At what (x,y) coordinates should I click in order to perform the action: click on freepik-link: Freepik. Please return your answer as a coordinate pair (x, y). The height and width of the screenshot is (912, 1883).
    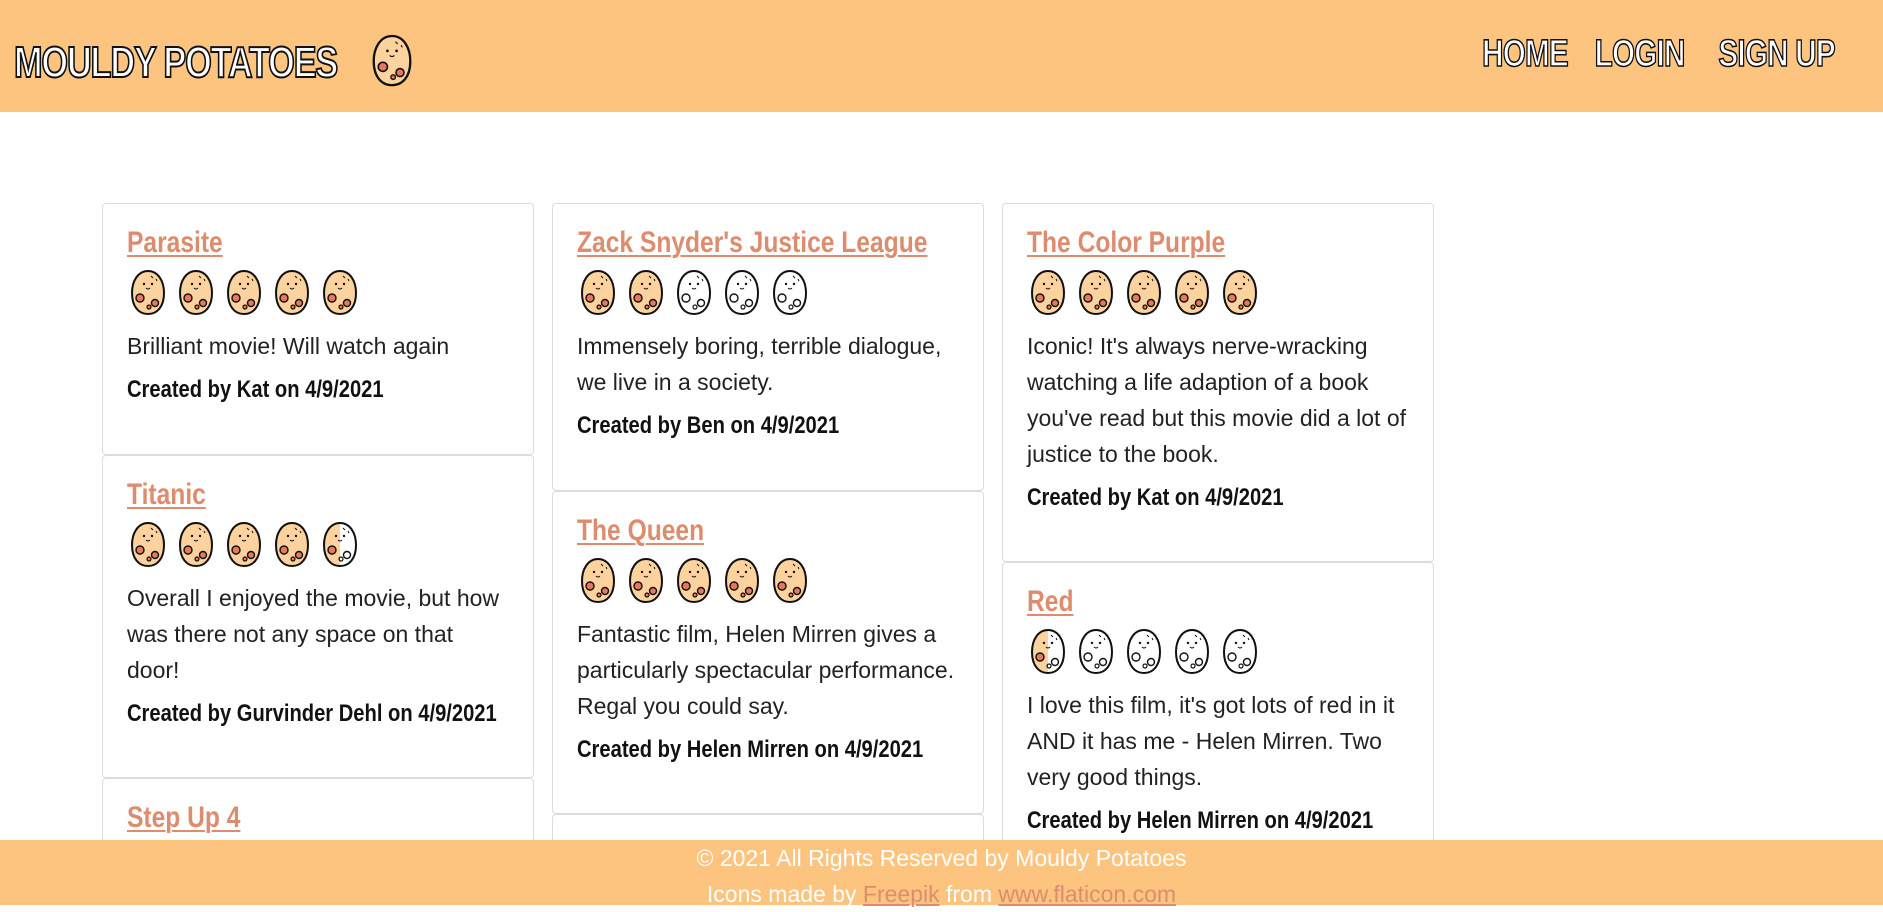
    Looking at the image, I should click on (901, 894).